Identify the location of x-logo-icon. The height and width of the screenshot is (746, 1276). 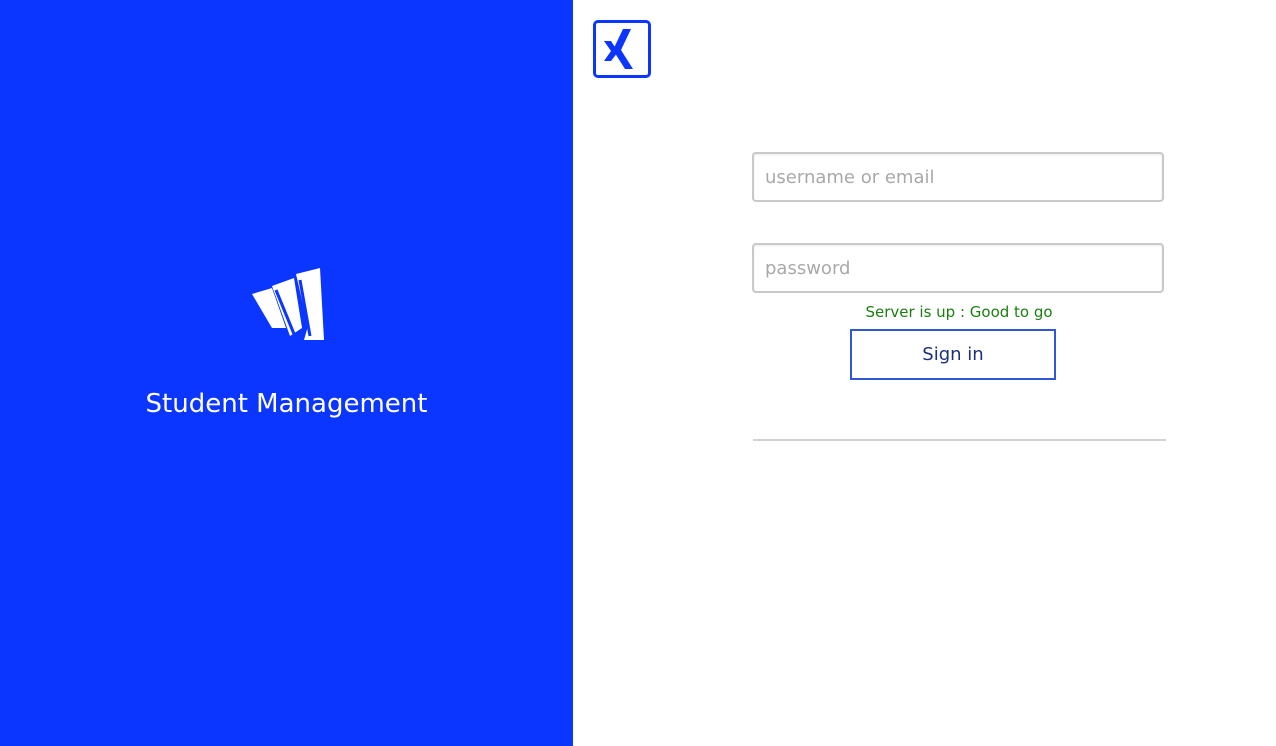
(622, 49).